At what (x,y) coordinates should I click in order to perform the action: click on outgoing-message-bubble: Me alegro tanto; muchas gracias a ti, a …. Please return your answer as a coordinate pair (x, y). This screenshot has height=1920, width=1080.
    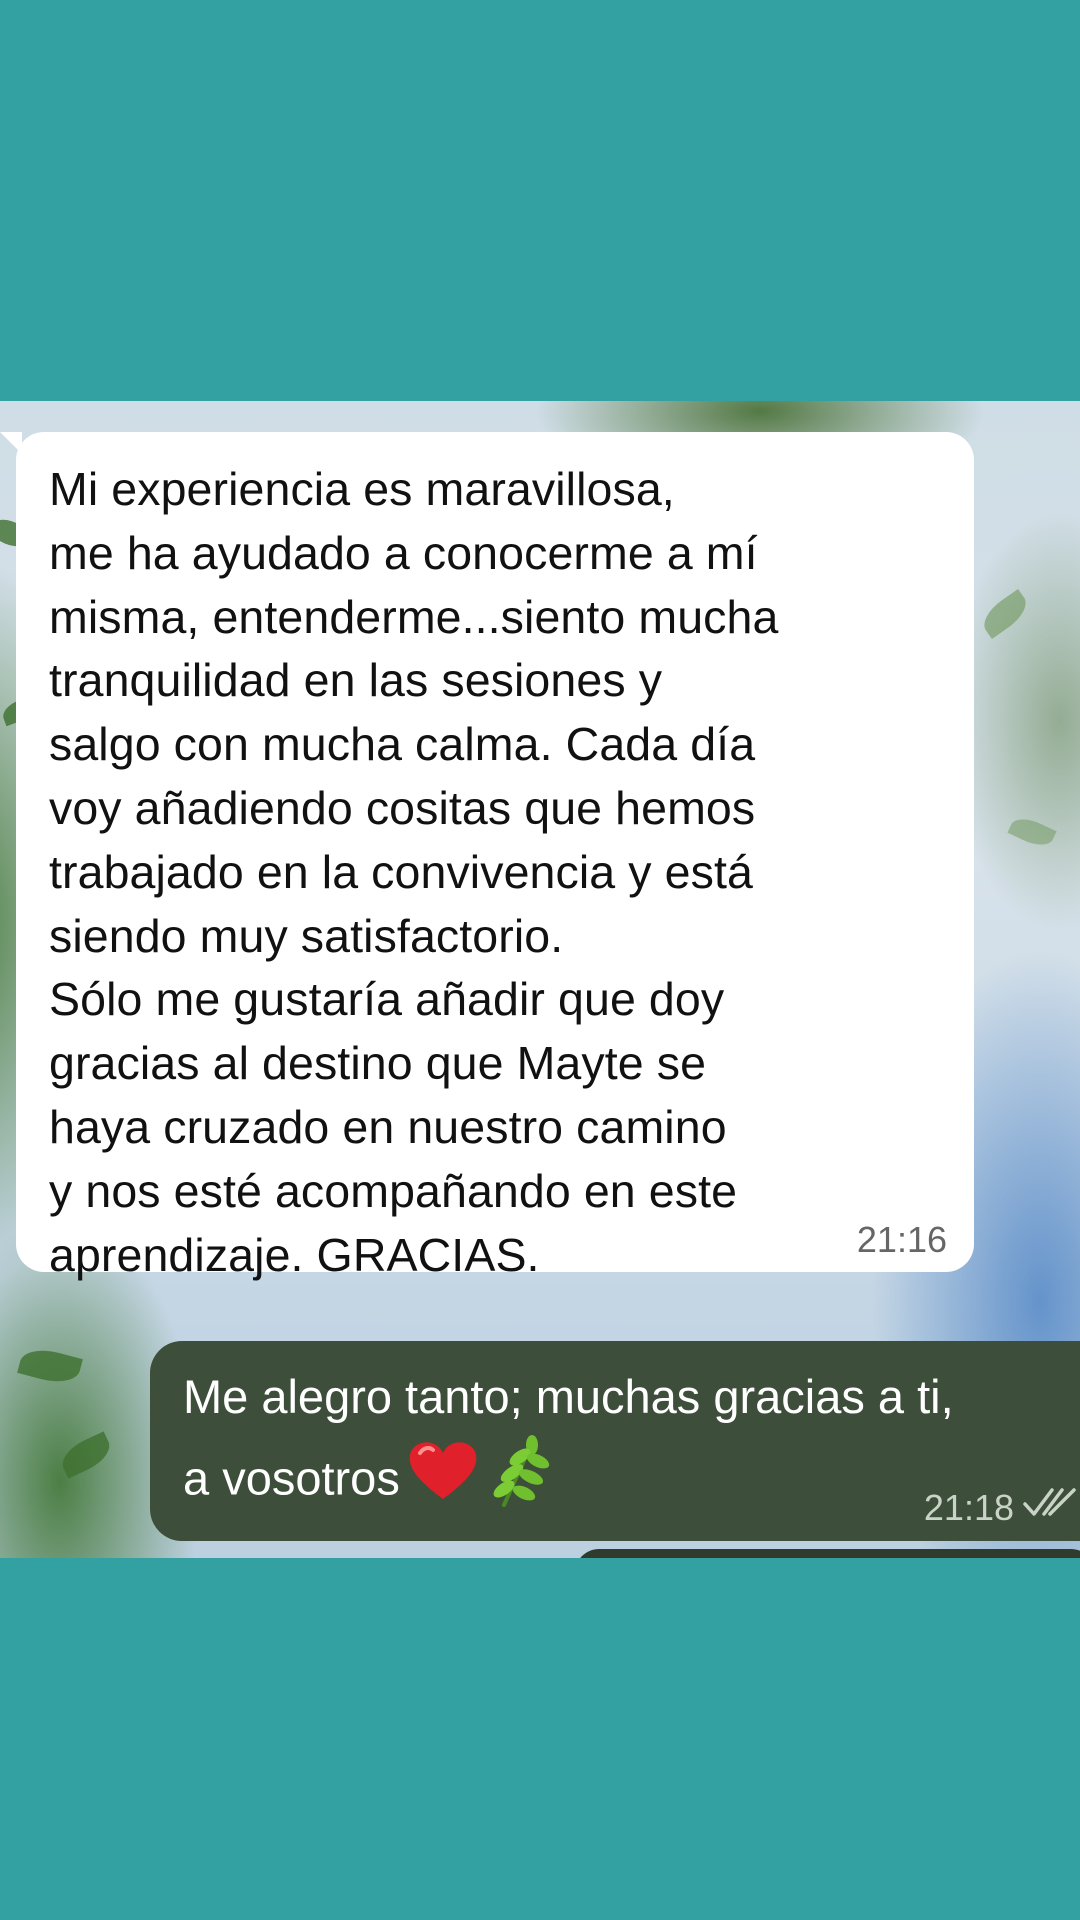
    Looking at the image, I should click on (615, 1441).